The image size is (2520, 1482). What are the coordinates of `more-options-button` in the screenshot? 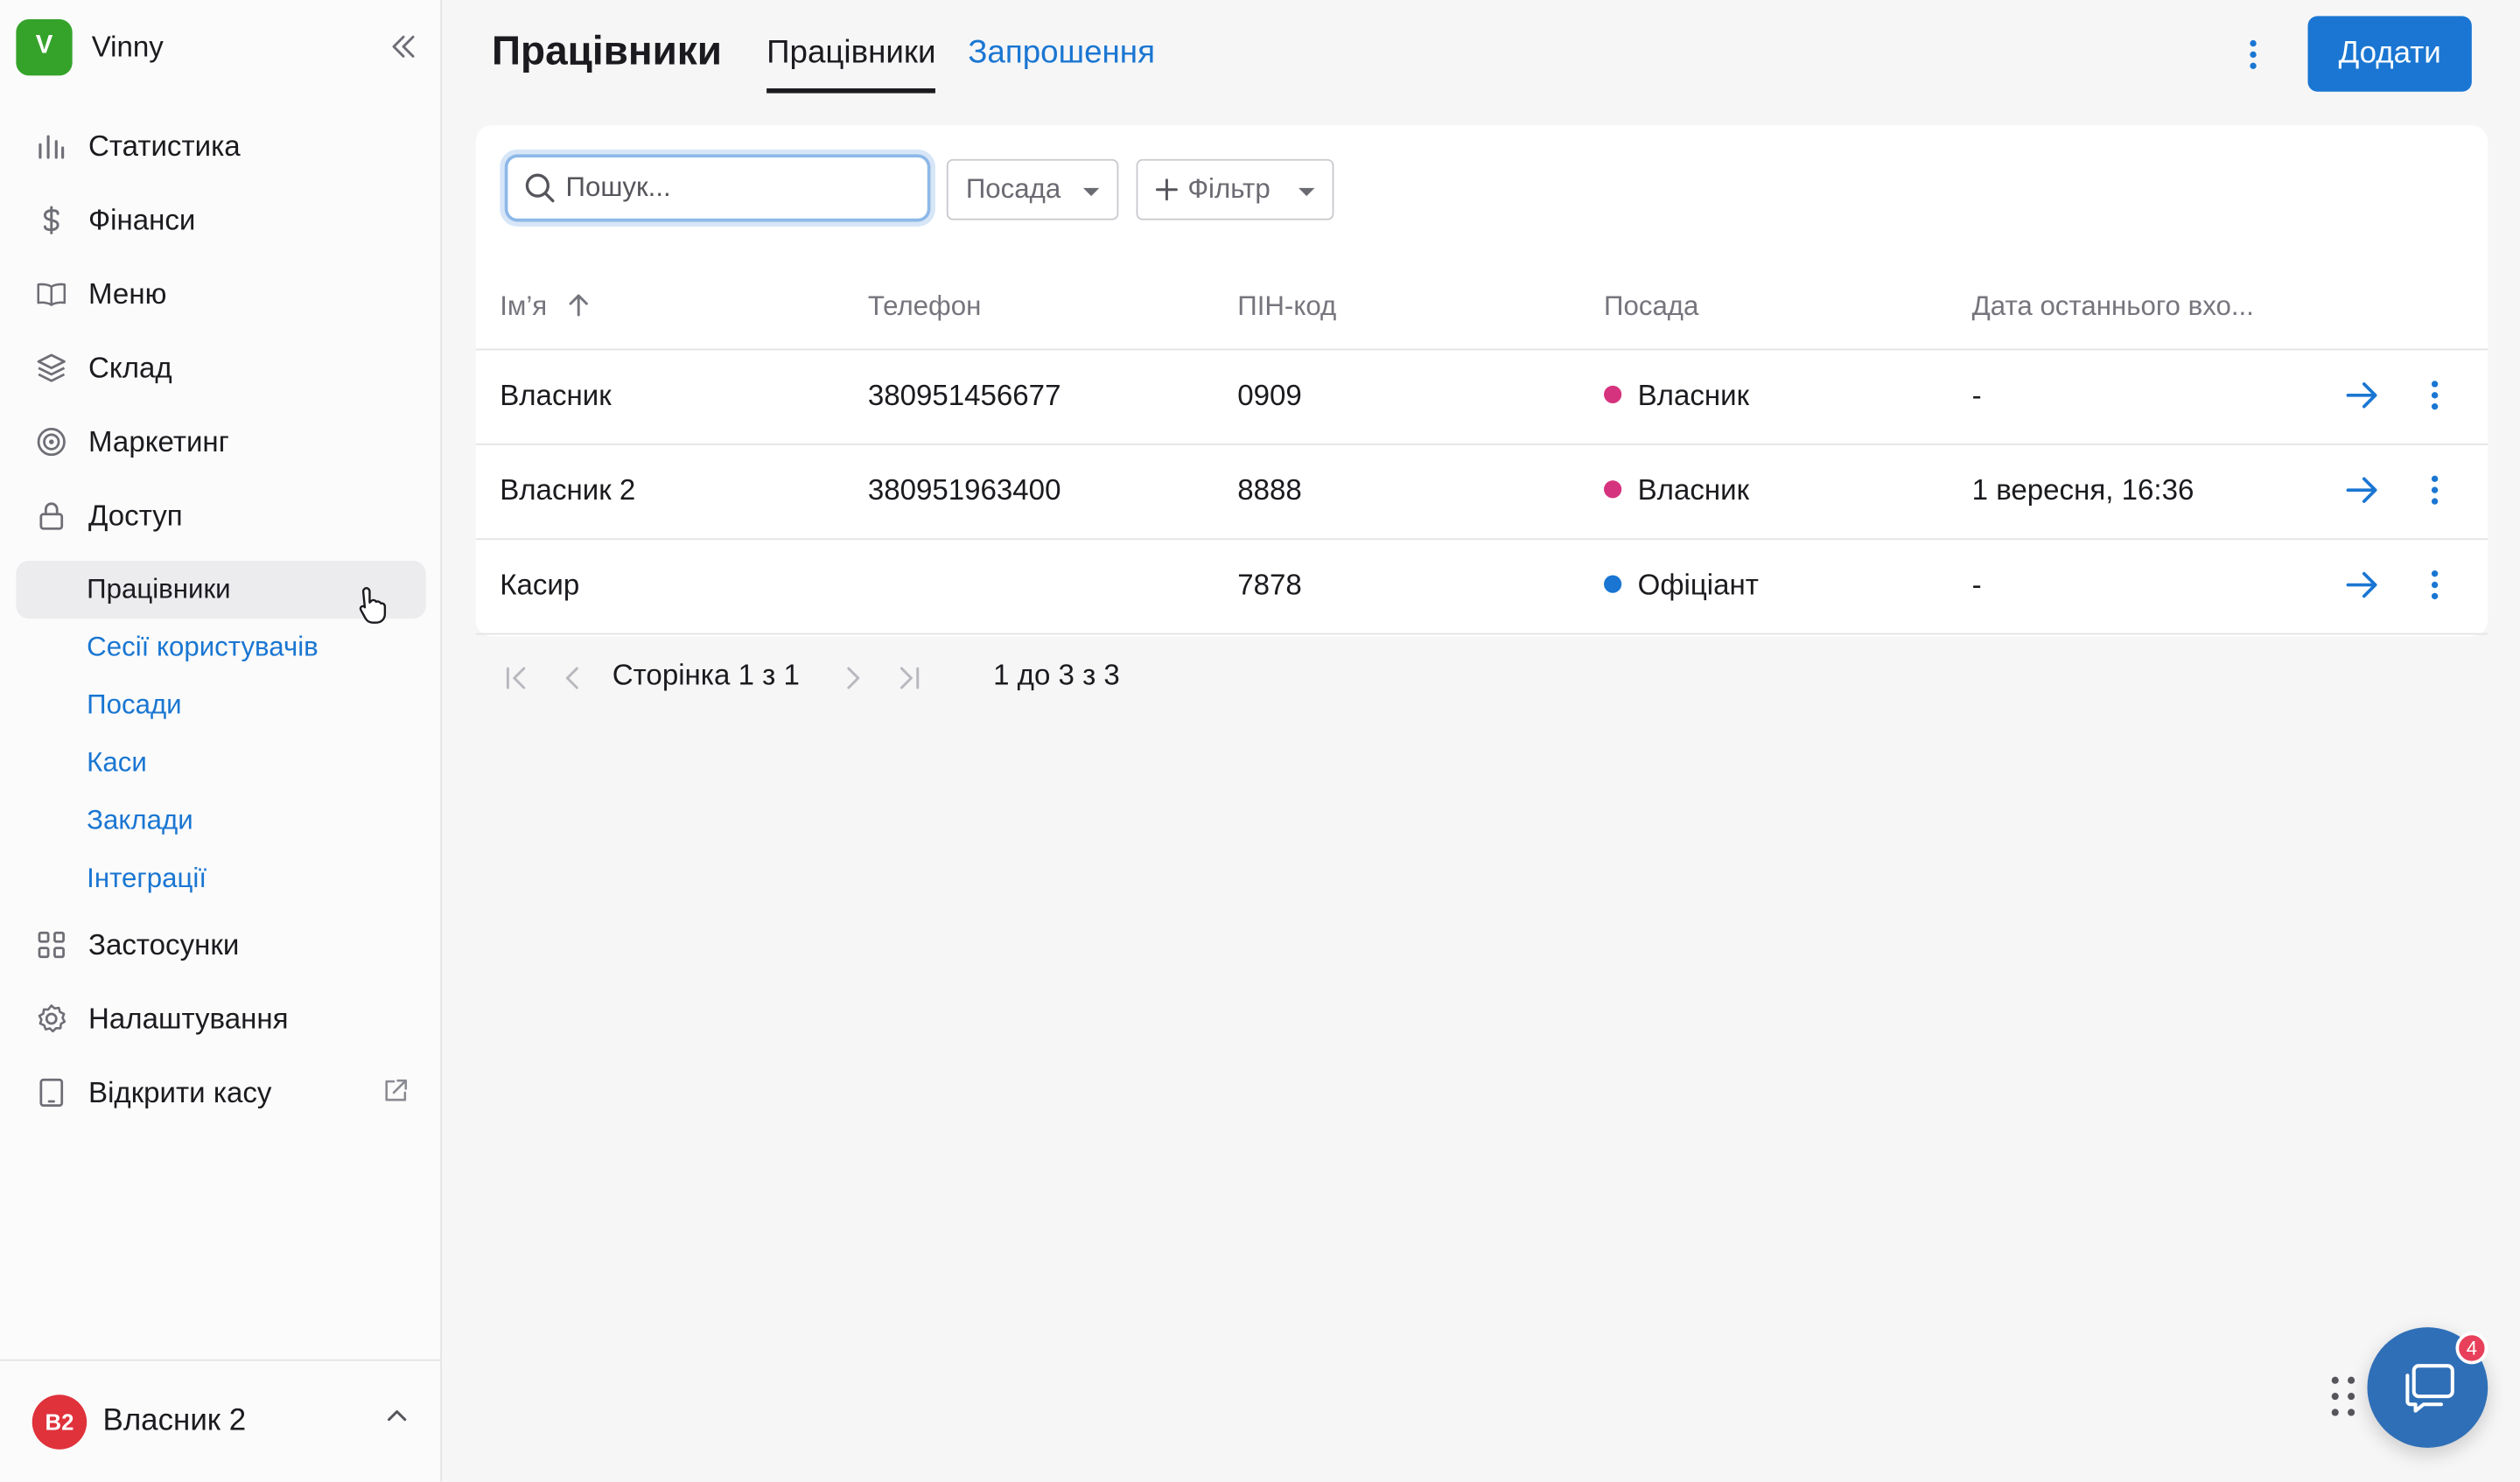 It's located at (2253, 54).